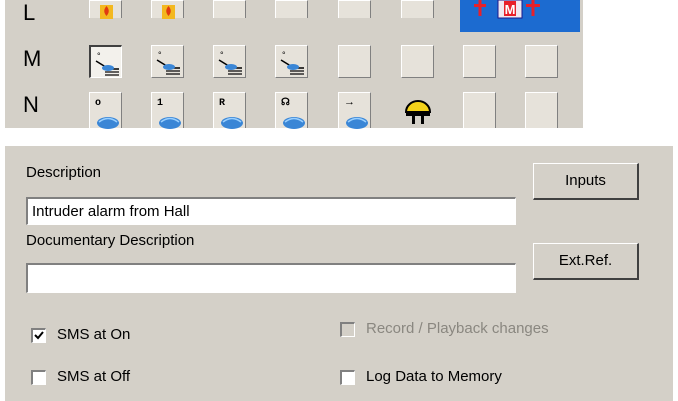  Describe the element at coordinates (285, 102) in the screenshot. I see `sensor-glyph: ☊` at that location.